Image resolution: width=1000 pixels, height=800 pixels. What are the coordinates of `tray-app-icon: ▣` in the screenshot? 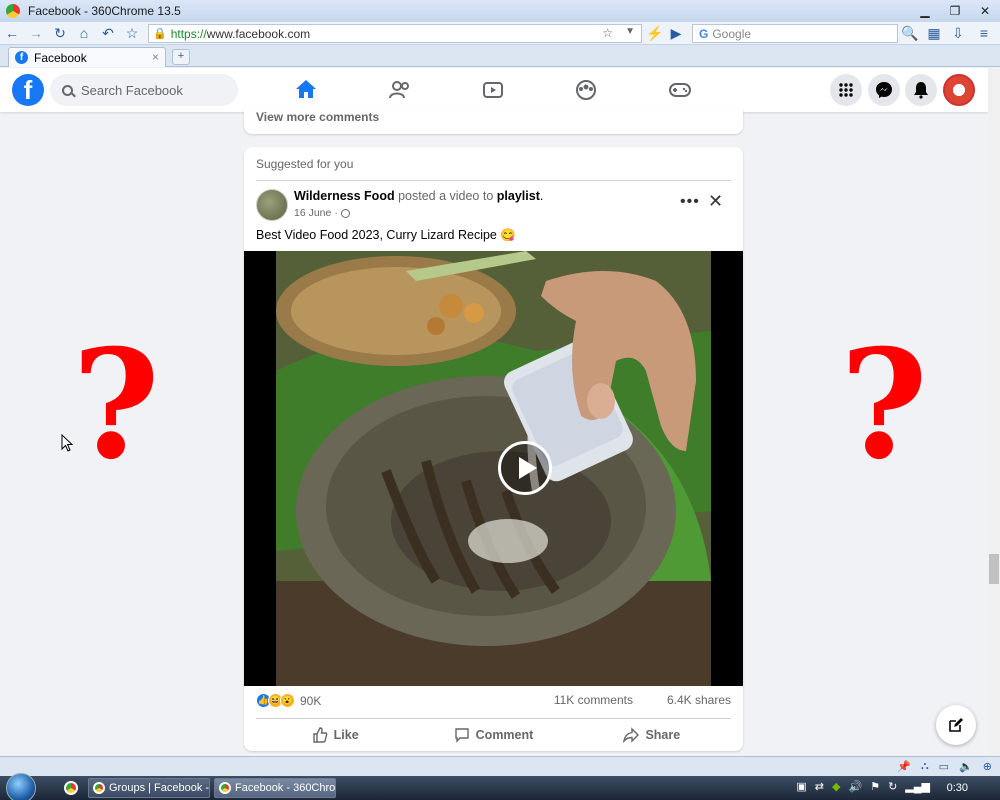 It's located at (801, 786).